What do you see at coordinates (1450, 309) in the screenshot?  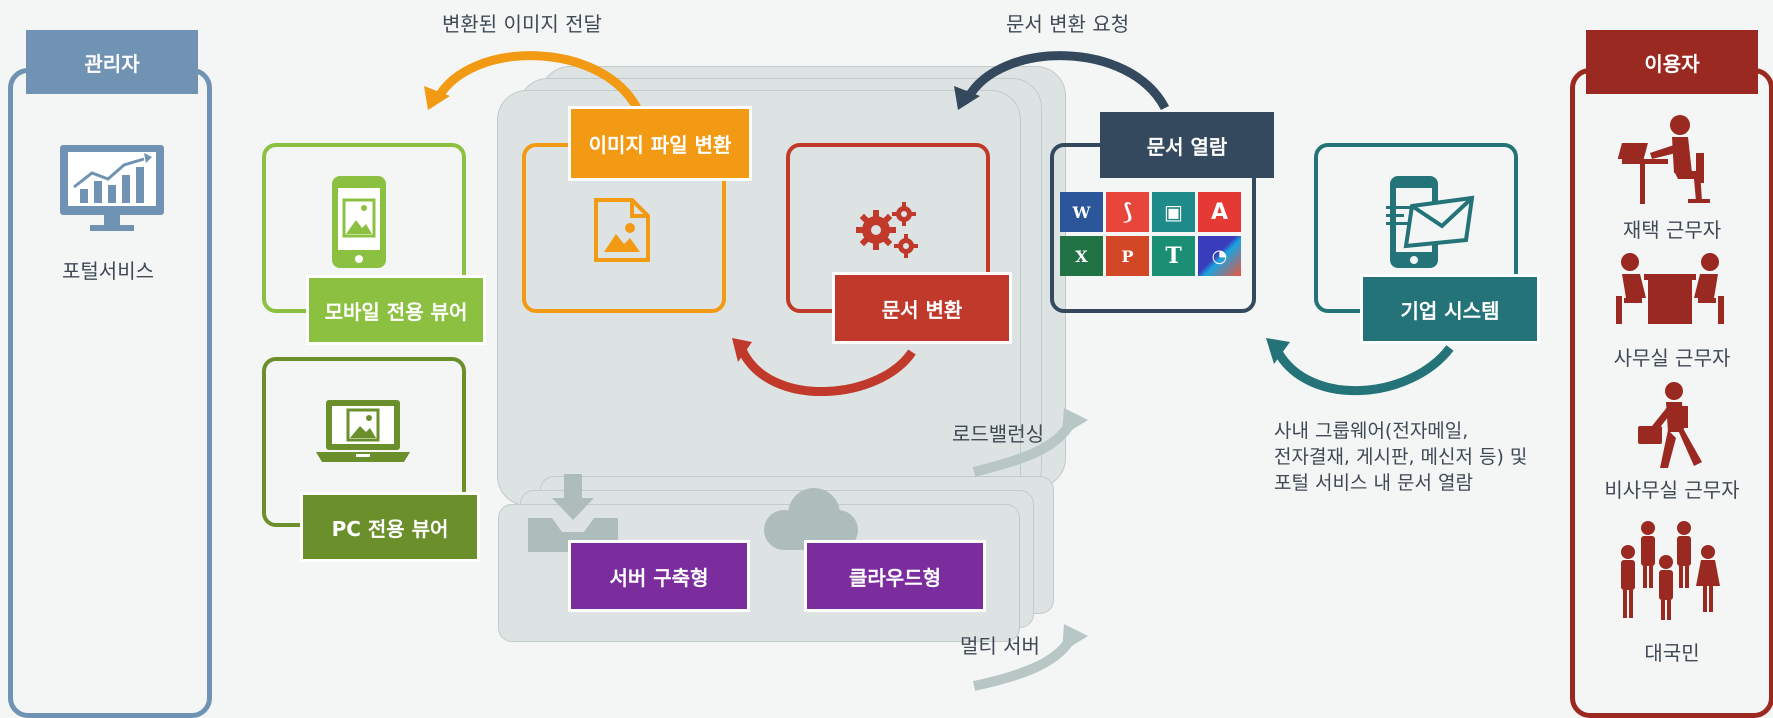 I see `enterprise-system-button: 기업 시스템` at bounding box center [1450, 309].